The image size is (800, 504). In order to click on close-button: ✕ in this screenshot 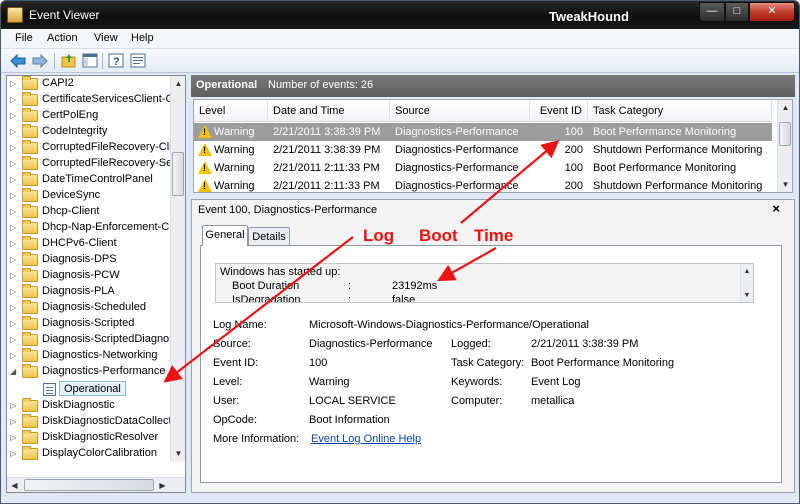, I will do `click(772, 12)`.